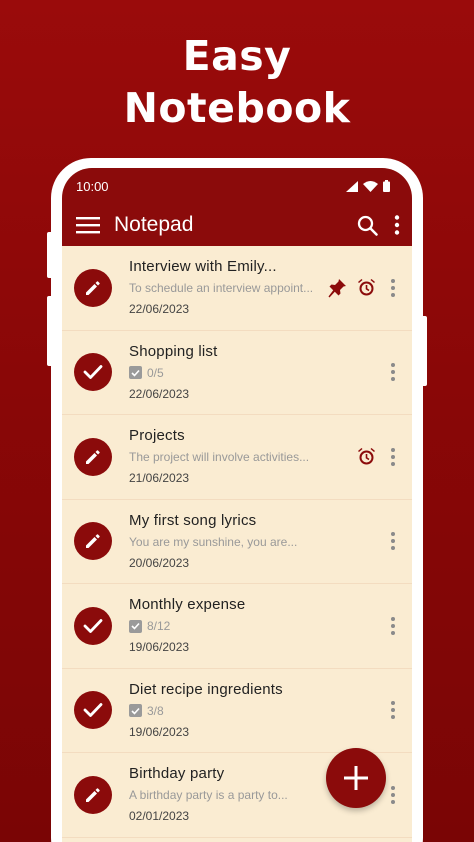 This screenshot has height=842, width=474. Describe the element at coordinates (257, 373) in the screenshot. I see `checklist-progress: 0/5` at that location.